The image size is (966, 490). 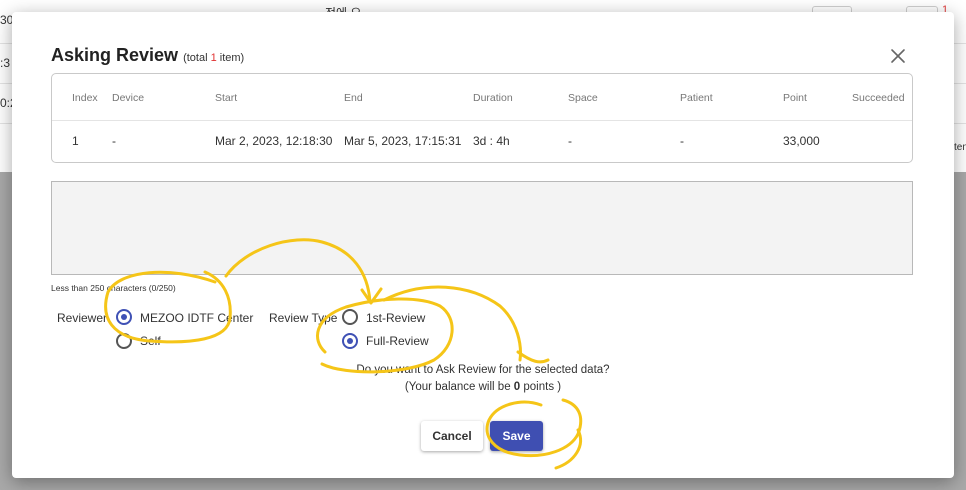 What do you see at coordinates (230, 58) in the screenshot?
I see `count-suffix: item)` at bounding box center [230, 58].